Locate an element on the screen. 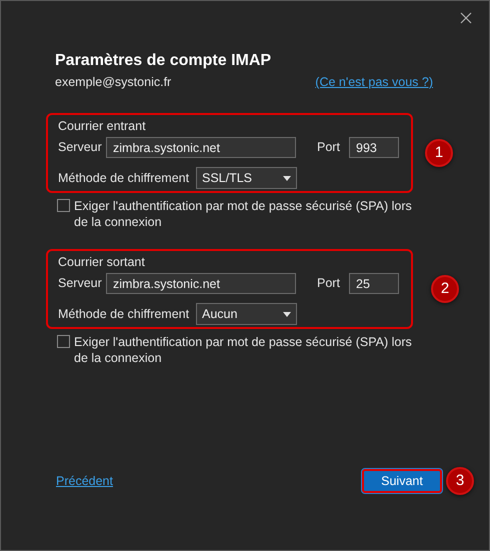  switch-account-link: (Ce n'est pas vous ?) is located at coordinates (374, 82).